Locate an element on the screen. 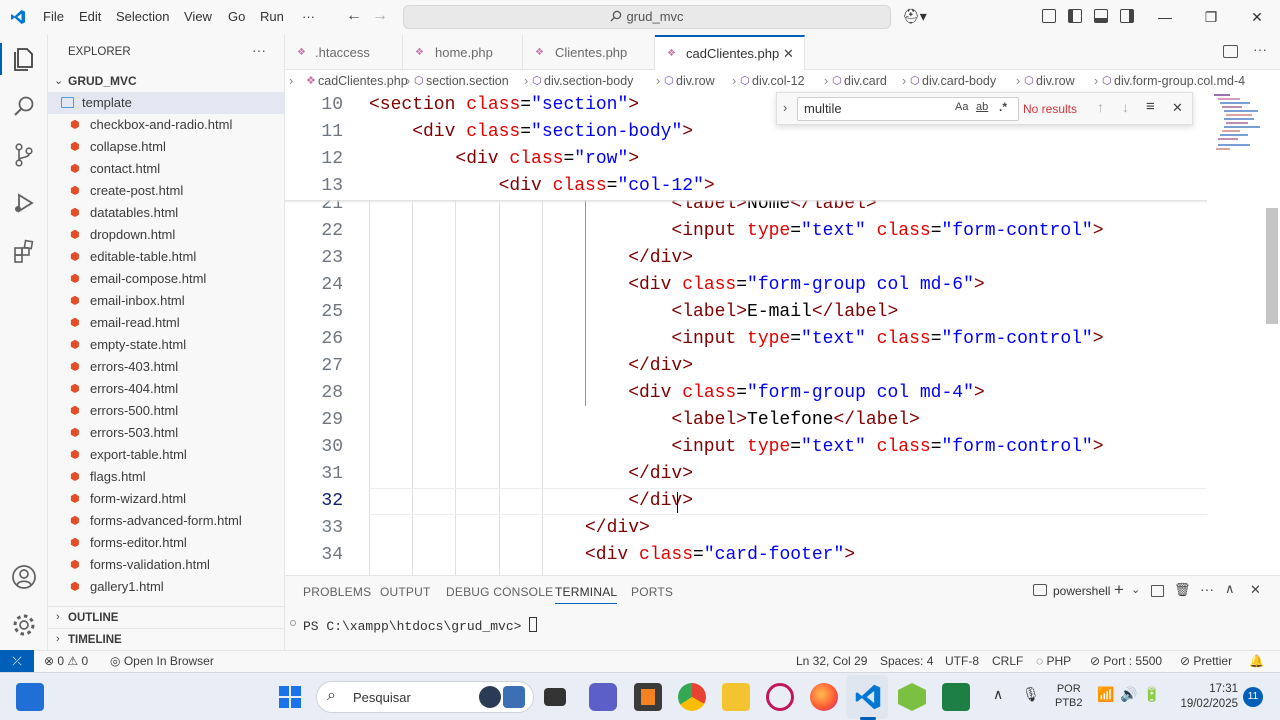 This screenshot has height=720, width=1280. back-arrow-icon: ← is located at coordinates (354, 16).